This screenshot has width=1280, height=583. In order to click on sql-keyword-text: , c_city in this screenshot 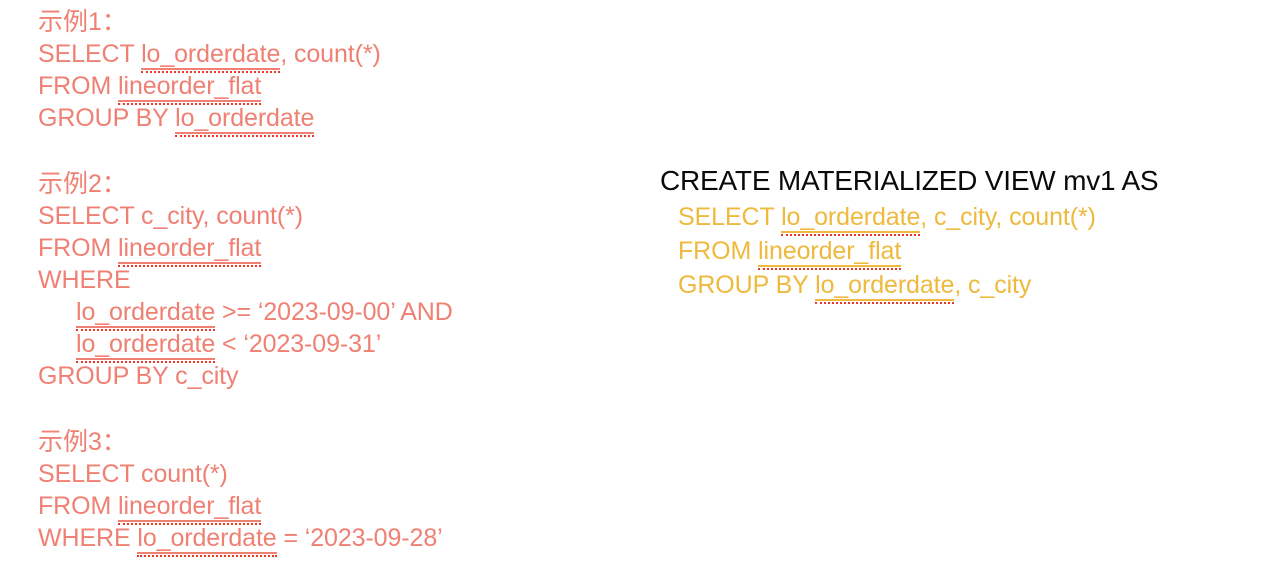, I will do `click(993, 285)`.